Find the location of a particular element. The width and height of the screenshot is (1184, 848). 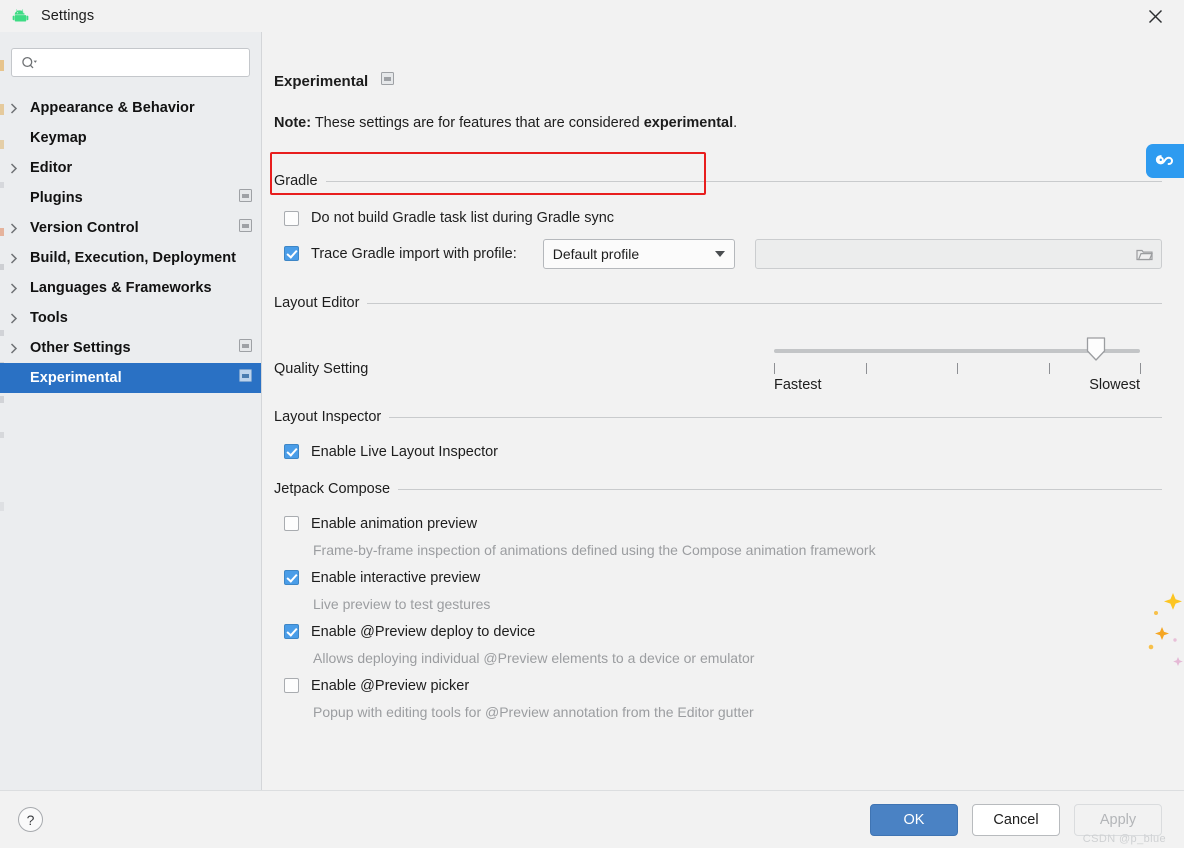

footer-actions: OK Cancel Apply is located at coordinates (1016, 819).